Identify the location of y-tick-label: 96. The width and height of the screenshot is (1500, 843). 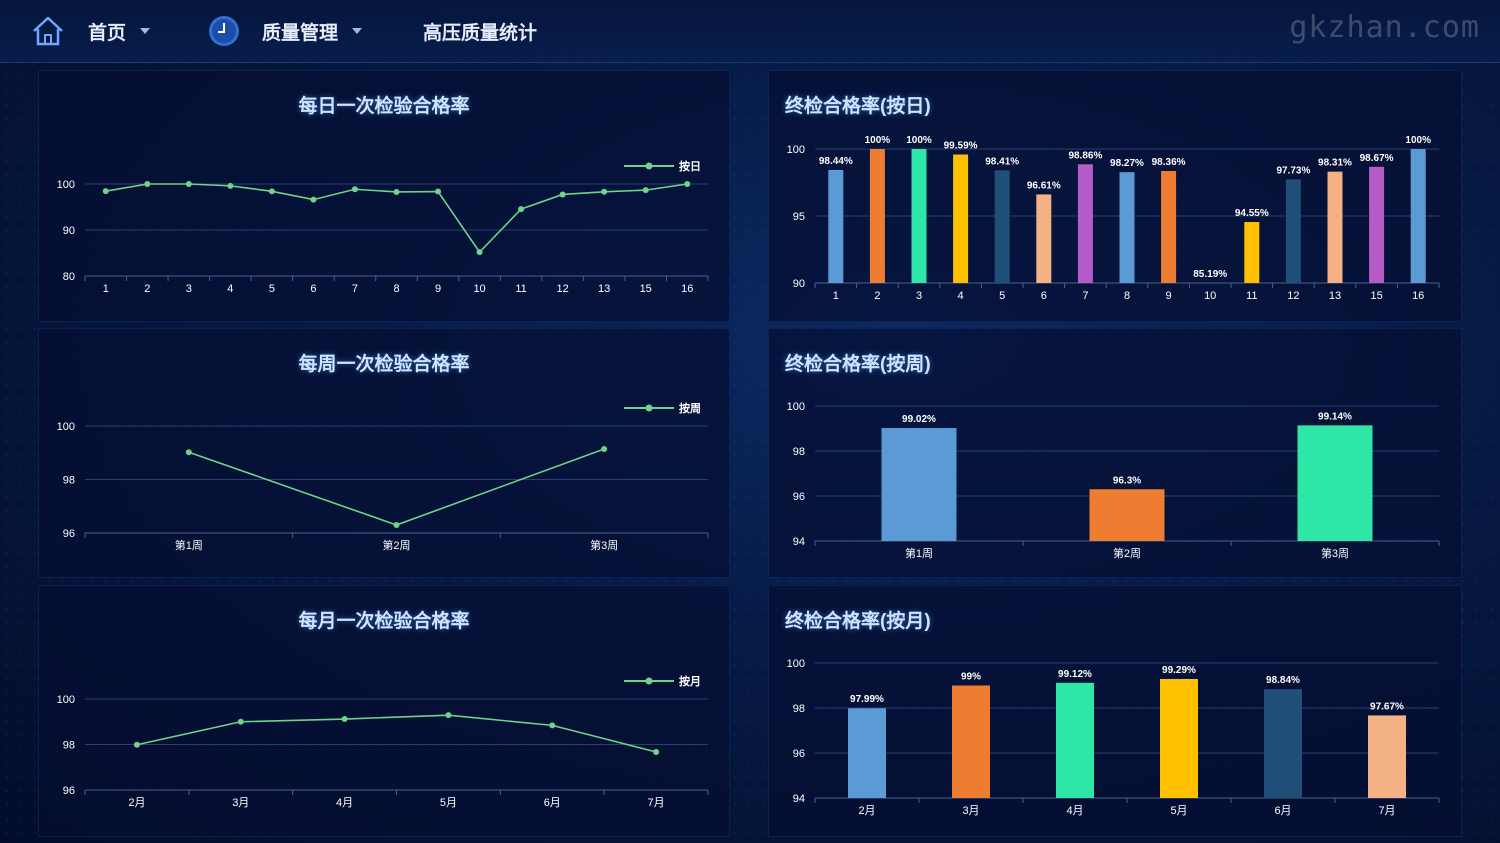
(69, 534).